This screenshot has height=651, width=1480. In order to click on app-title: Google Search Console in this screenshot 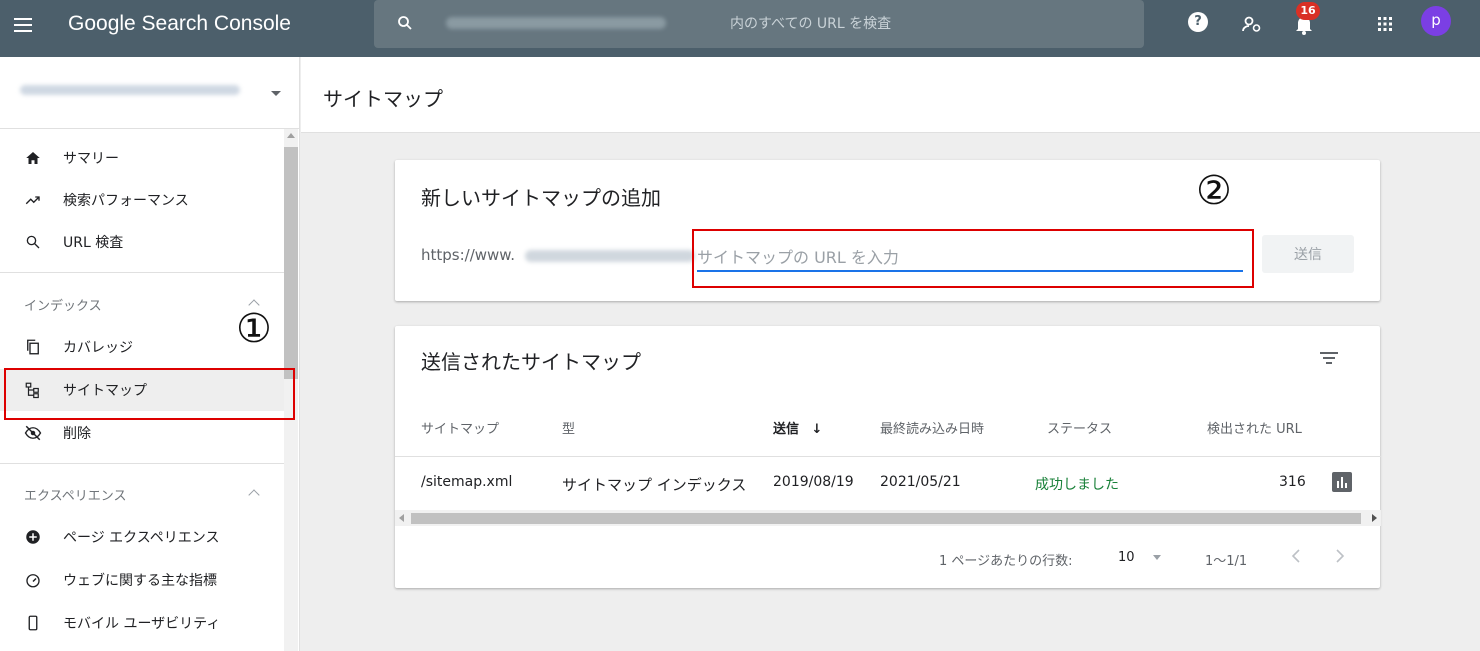, I will do `click(179, 24)`.